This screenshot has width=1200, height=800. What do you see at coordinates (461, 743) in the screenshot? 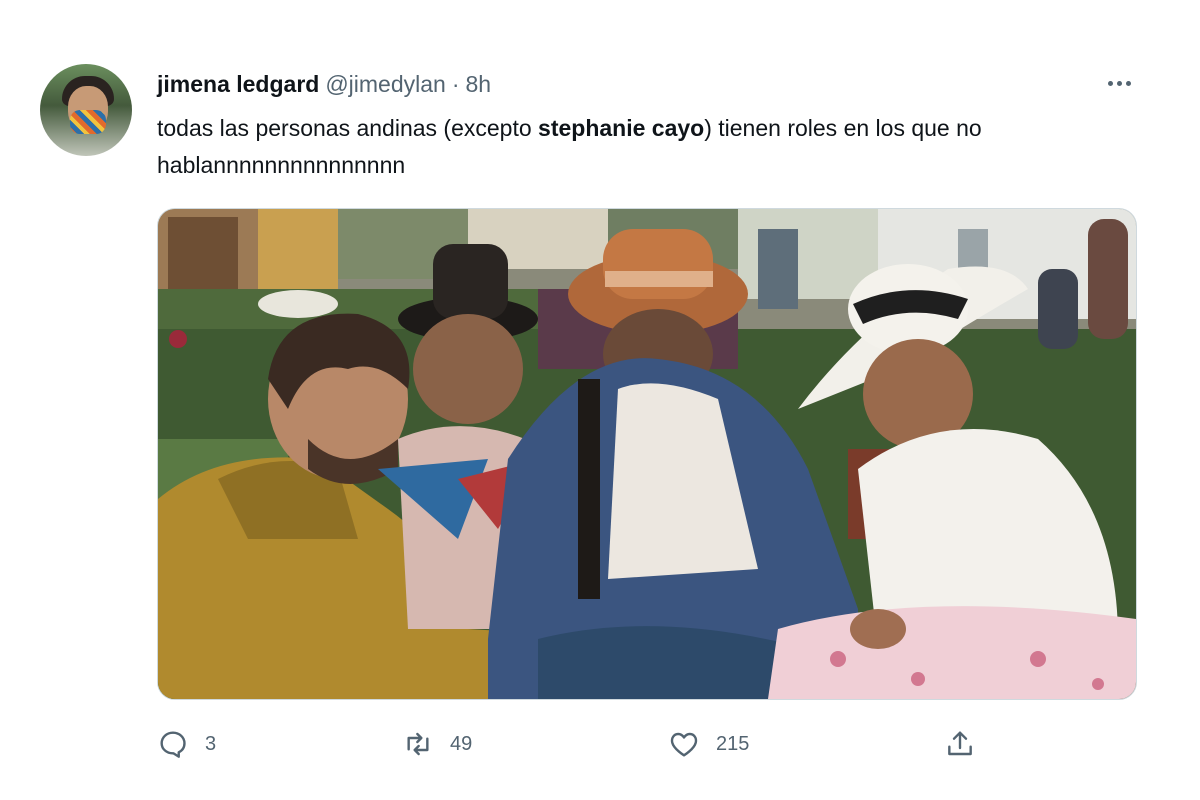
I see `retweet-count: 49` at bounding box center [461, 743].